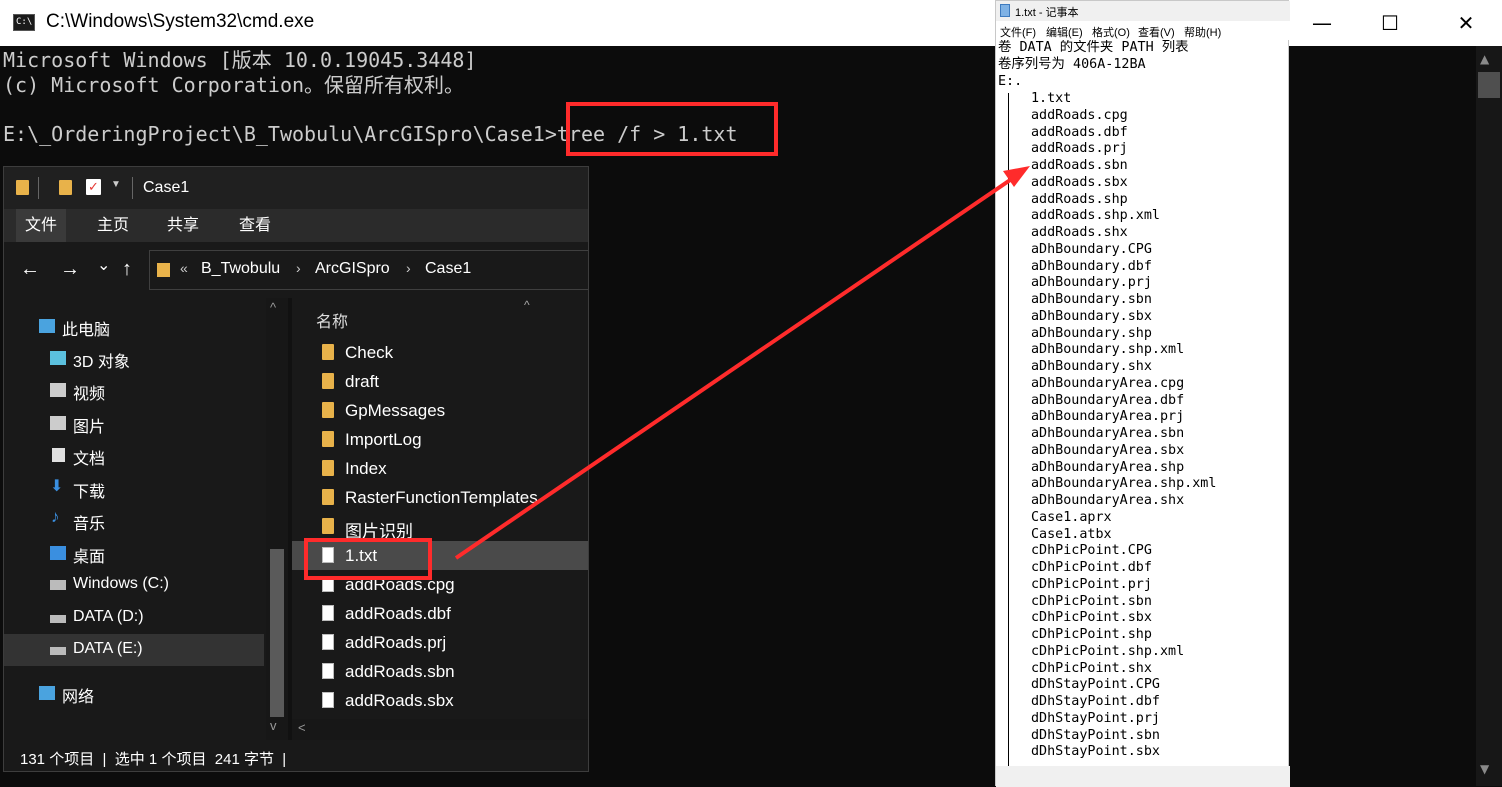  What do you see at coordinates (134, 358) in the screenshot?
I see `nav-item-3d-objects: 3D 对象` at bounding box center [134, 358].